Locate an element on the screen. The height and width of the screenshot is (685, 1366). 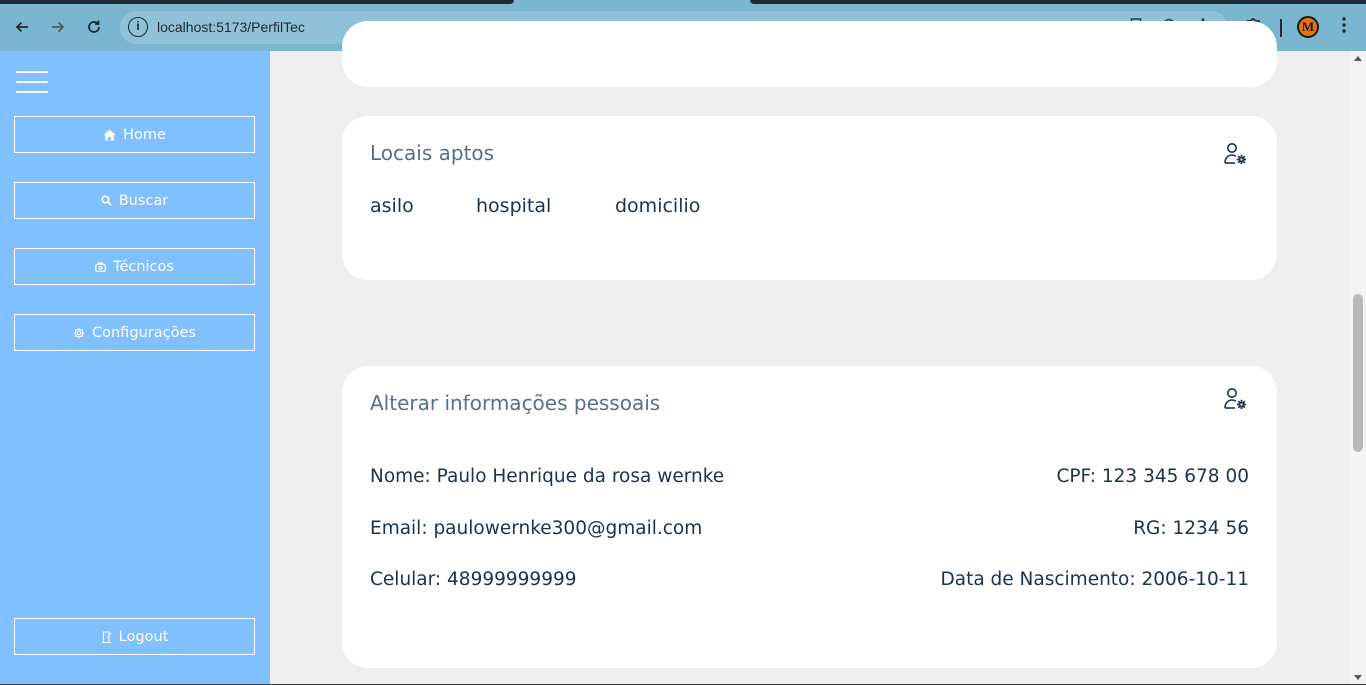
sidebar-item-buscar: Buscar is located at coordinates (134, 200).